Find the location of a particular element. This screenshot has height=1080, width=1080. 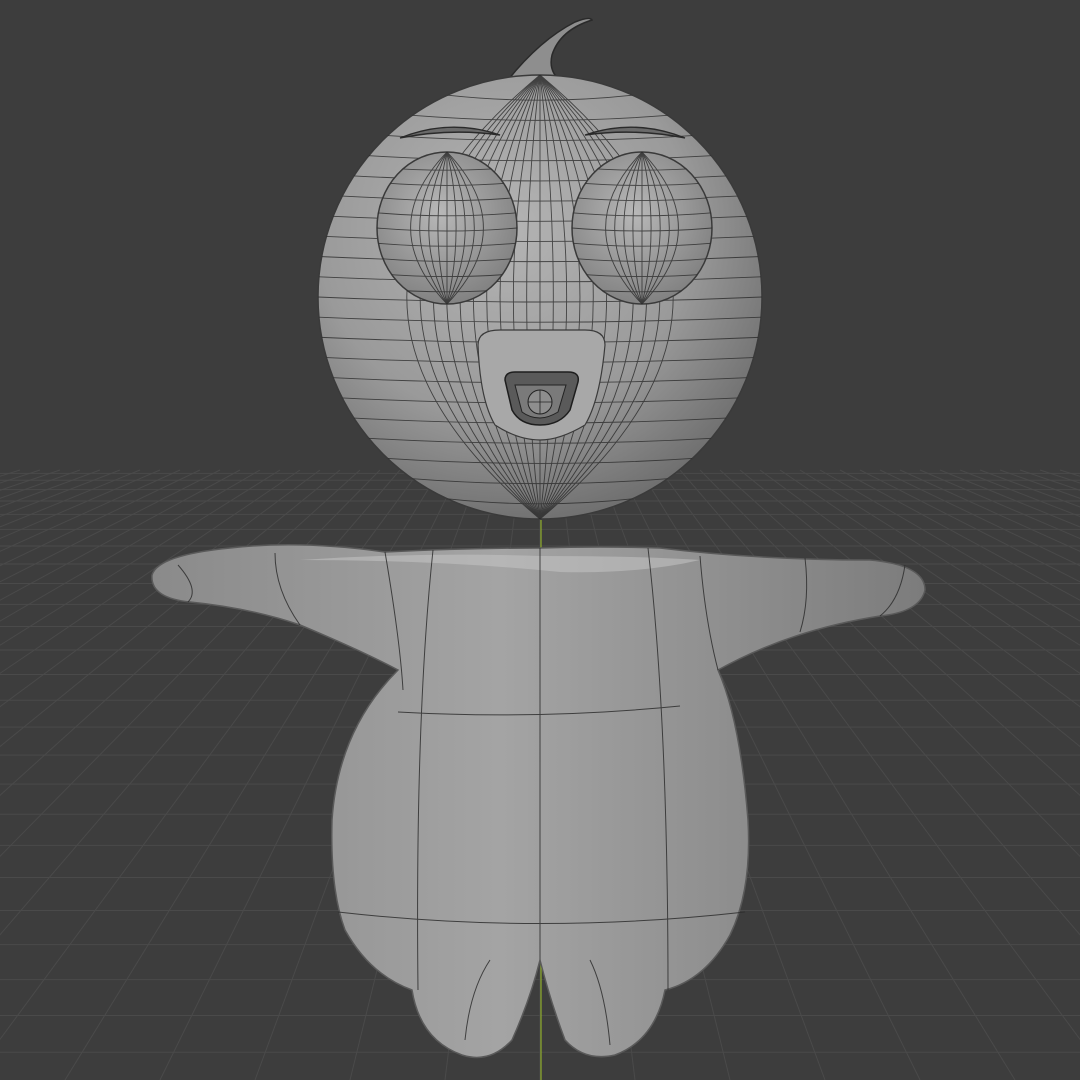

right-eye is located at coordinates (642, 228).